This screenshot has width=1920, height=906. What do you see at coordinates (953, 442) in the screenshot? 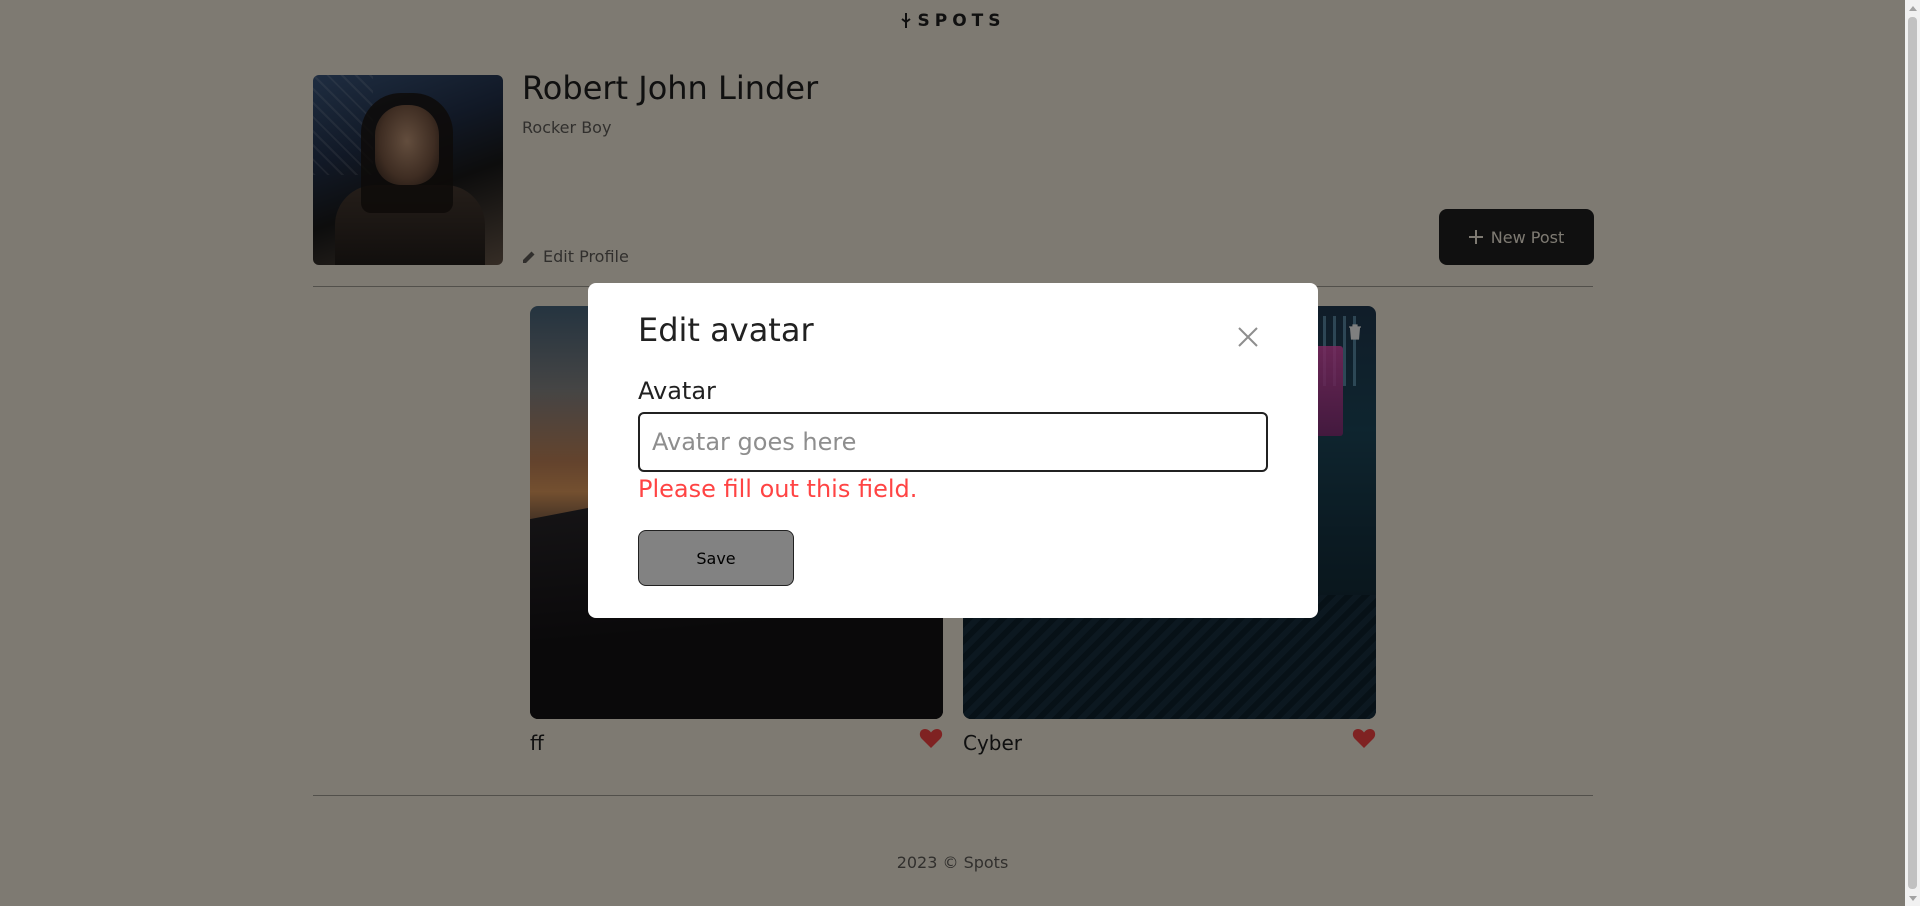
I see `avatar-input` at bounding box center [953, 442].